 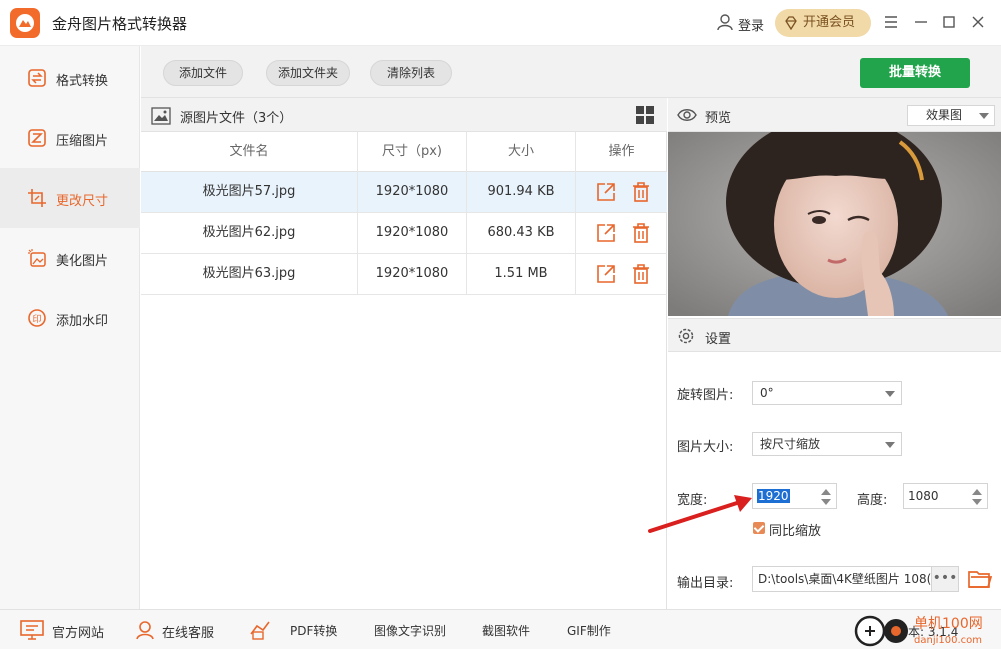 I want to click on settings-title: 设置, so click(x=718, y=339).